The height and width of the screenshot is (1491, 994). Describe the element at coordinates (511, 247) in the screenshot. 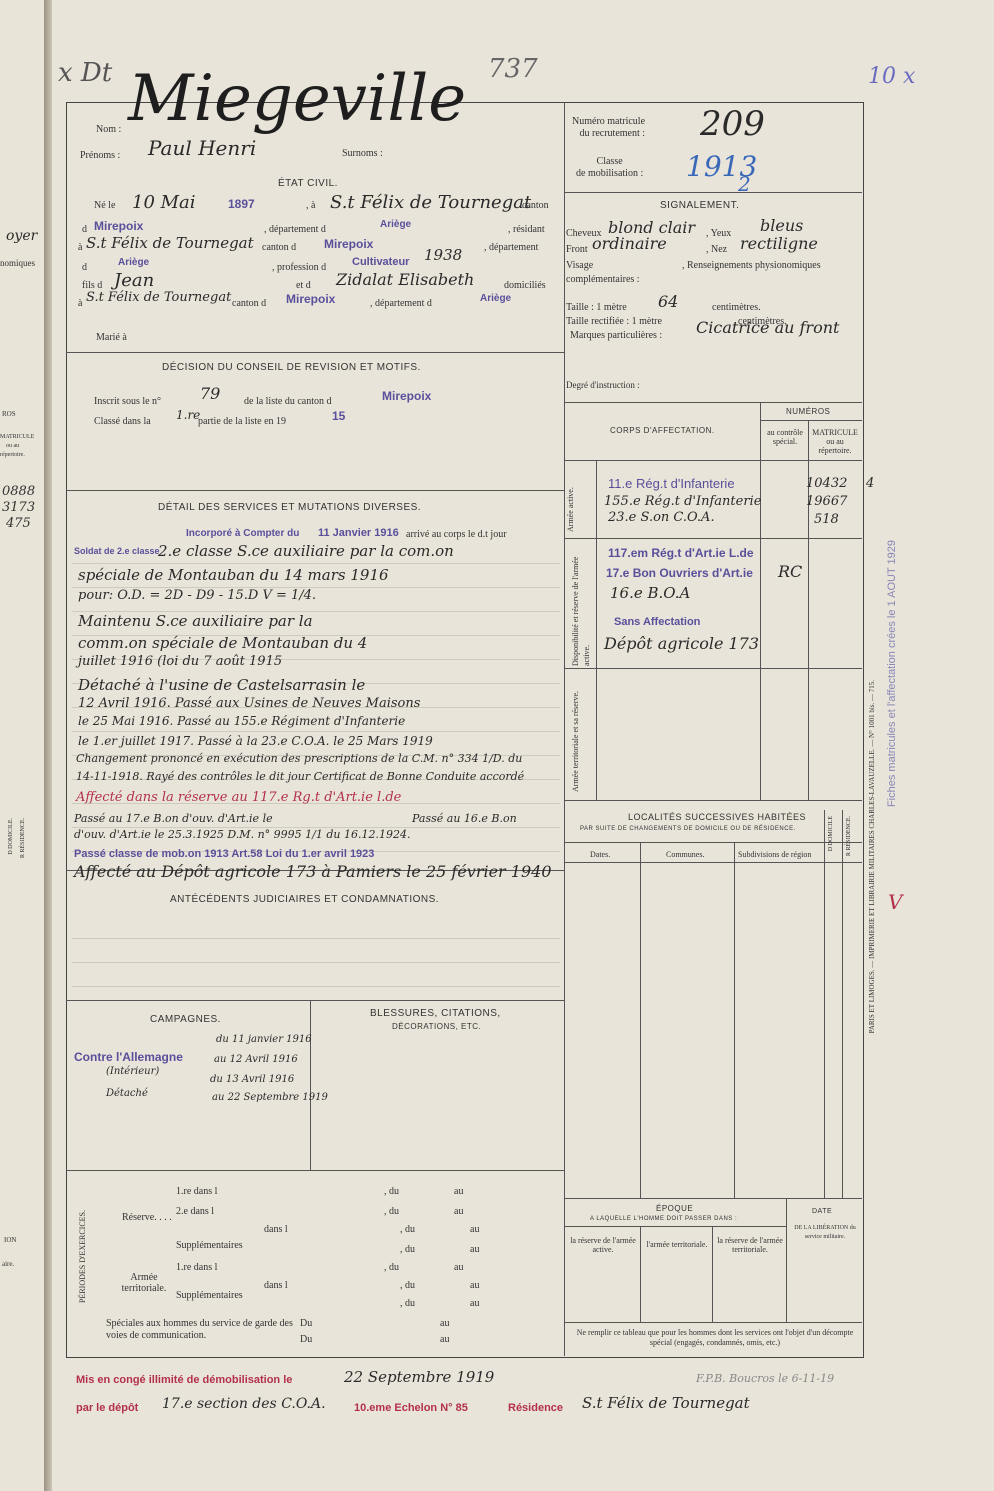

I see `label: , département` at that location.